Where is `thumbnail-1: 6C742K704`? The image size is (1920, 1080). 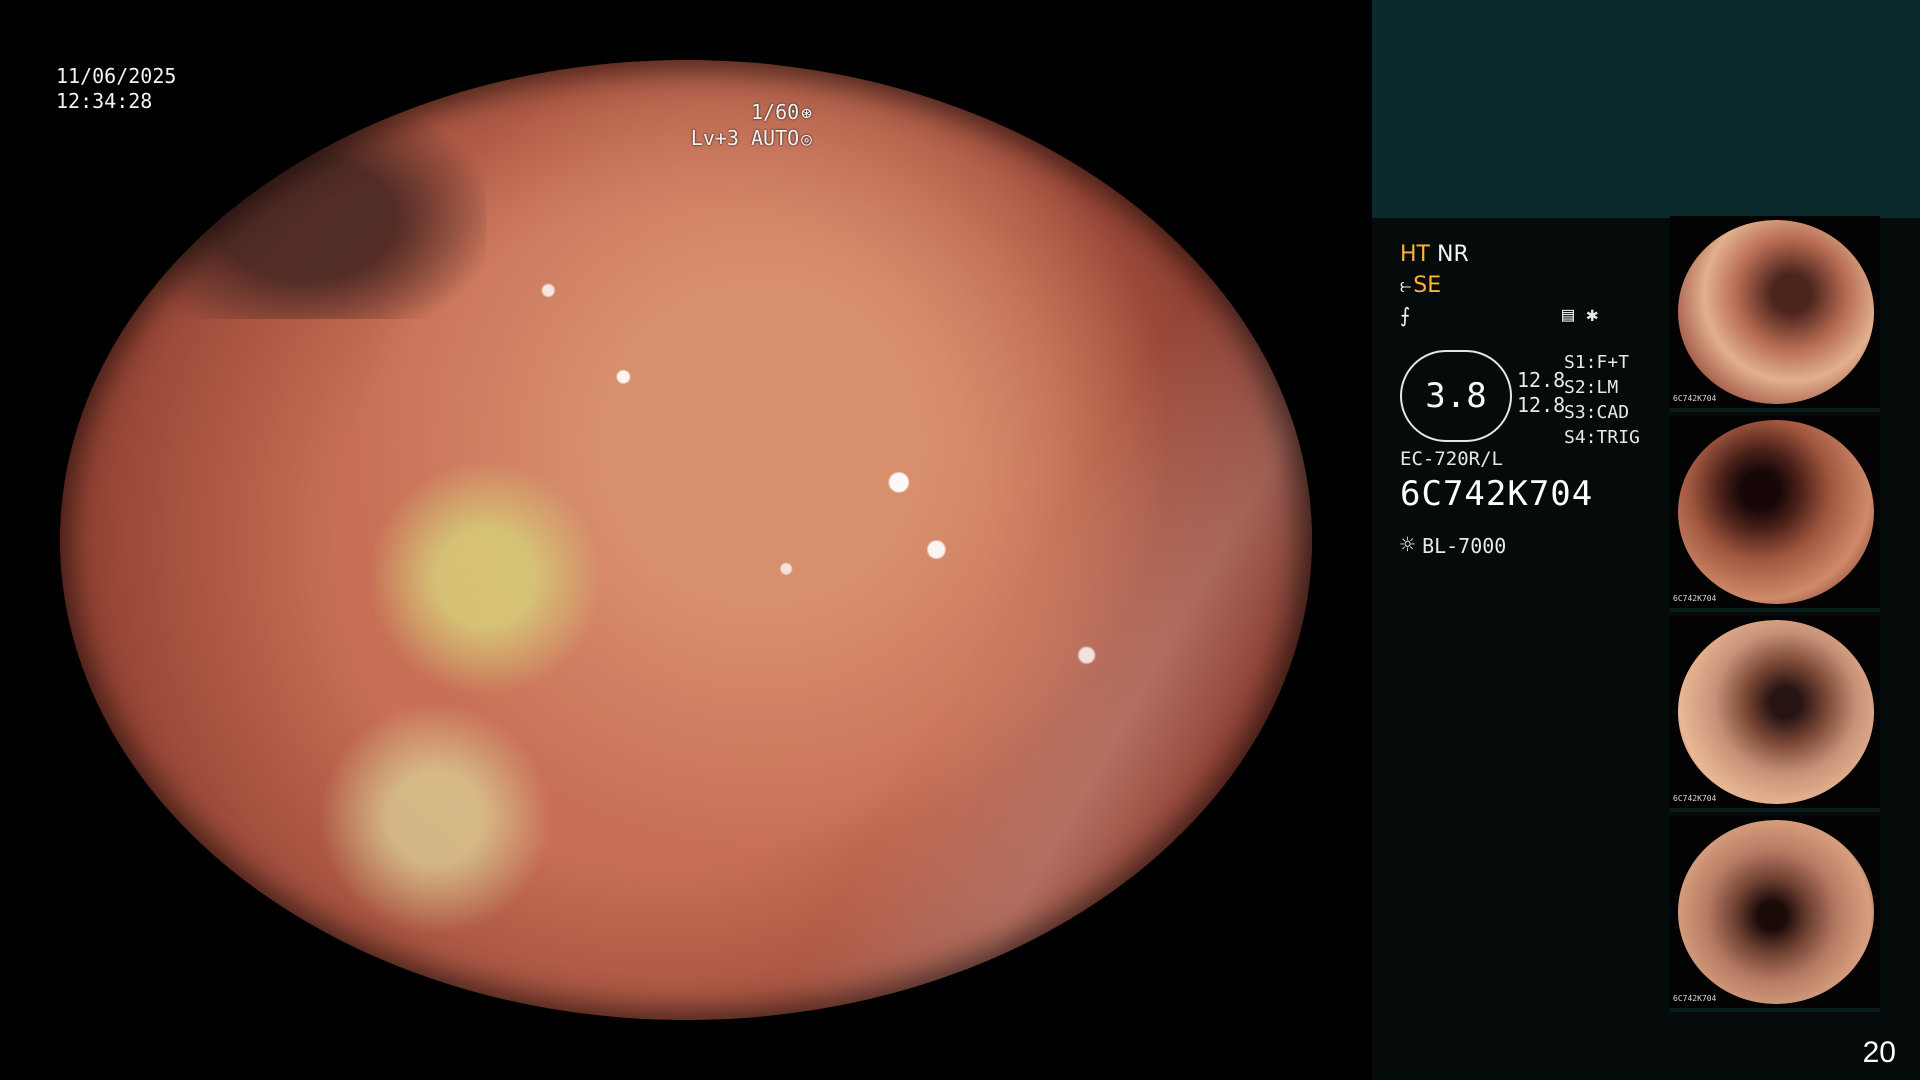
thumbnail-1: 6C742K704 is located at coordinates (1775, 314).